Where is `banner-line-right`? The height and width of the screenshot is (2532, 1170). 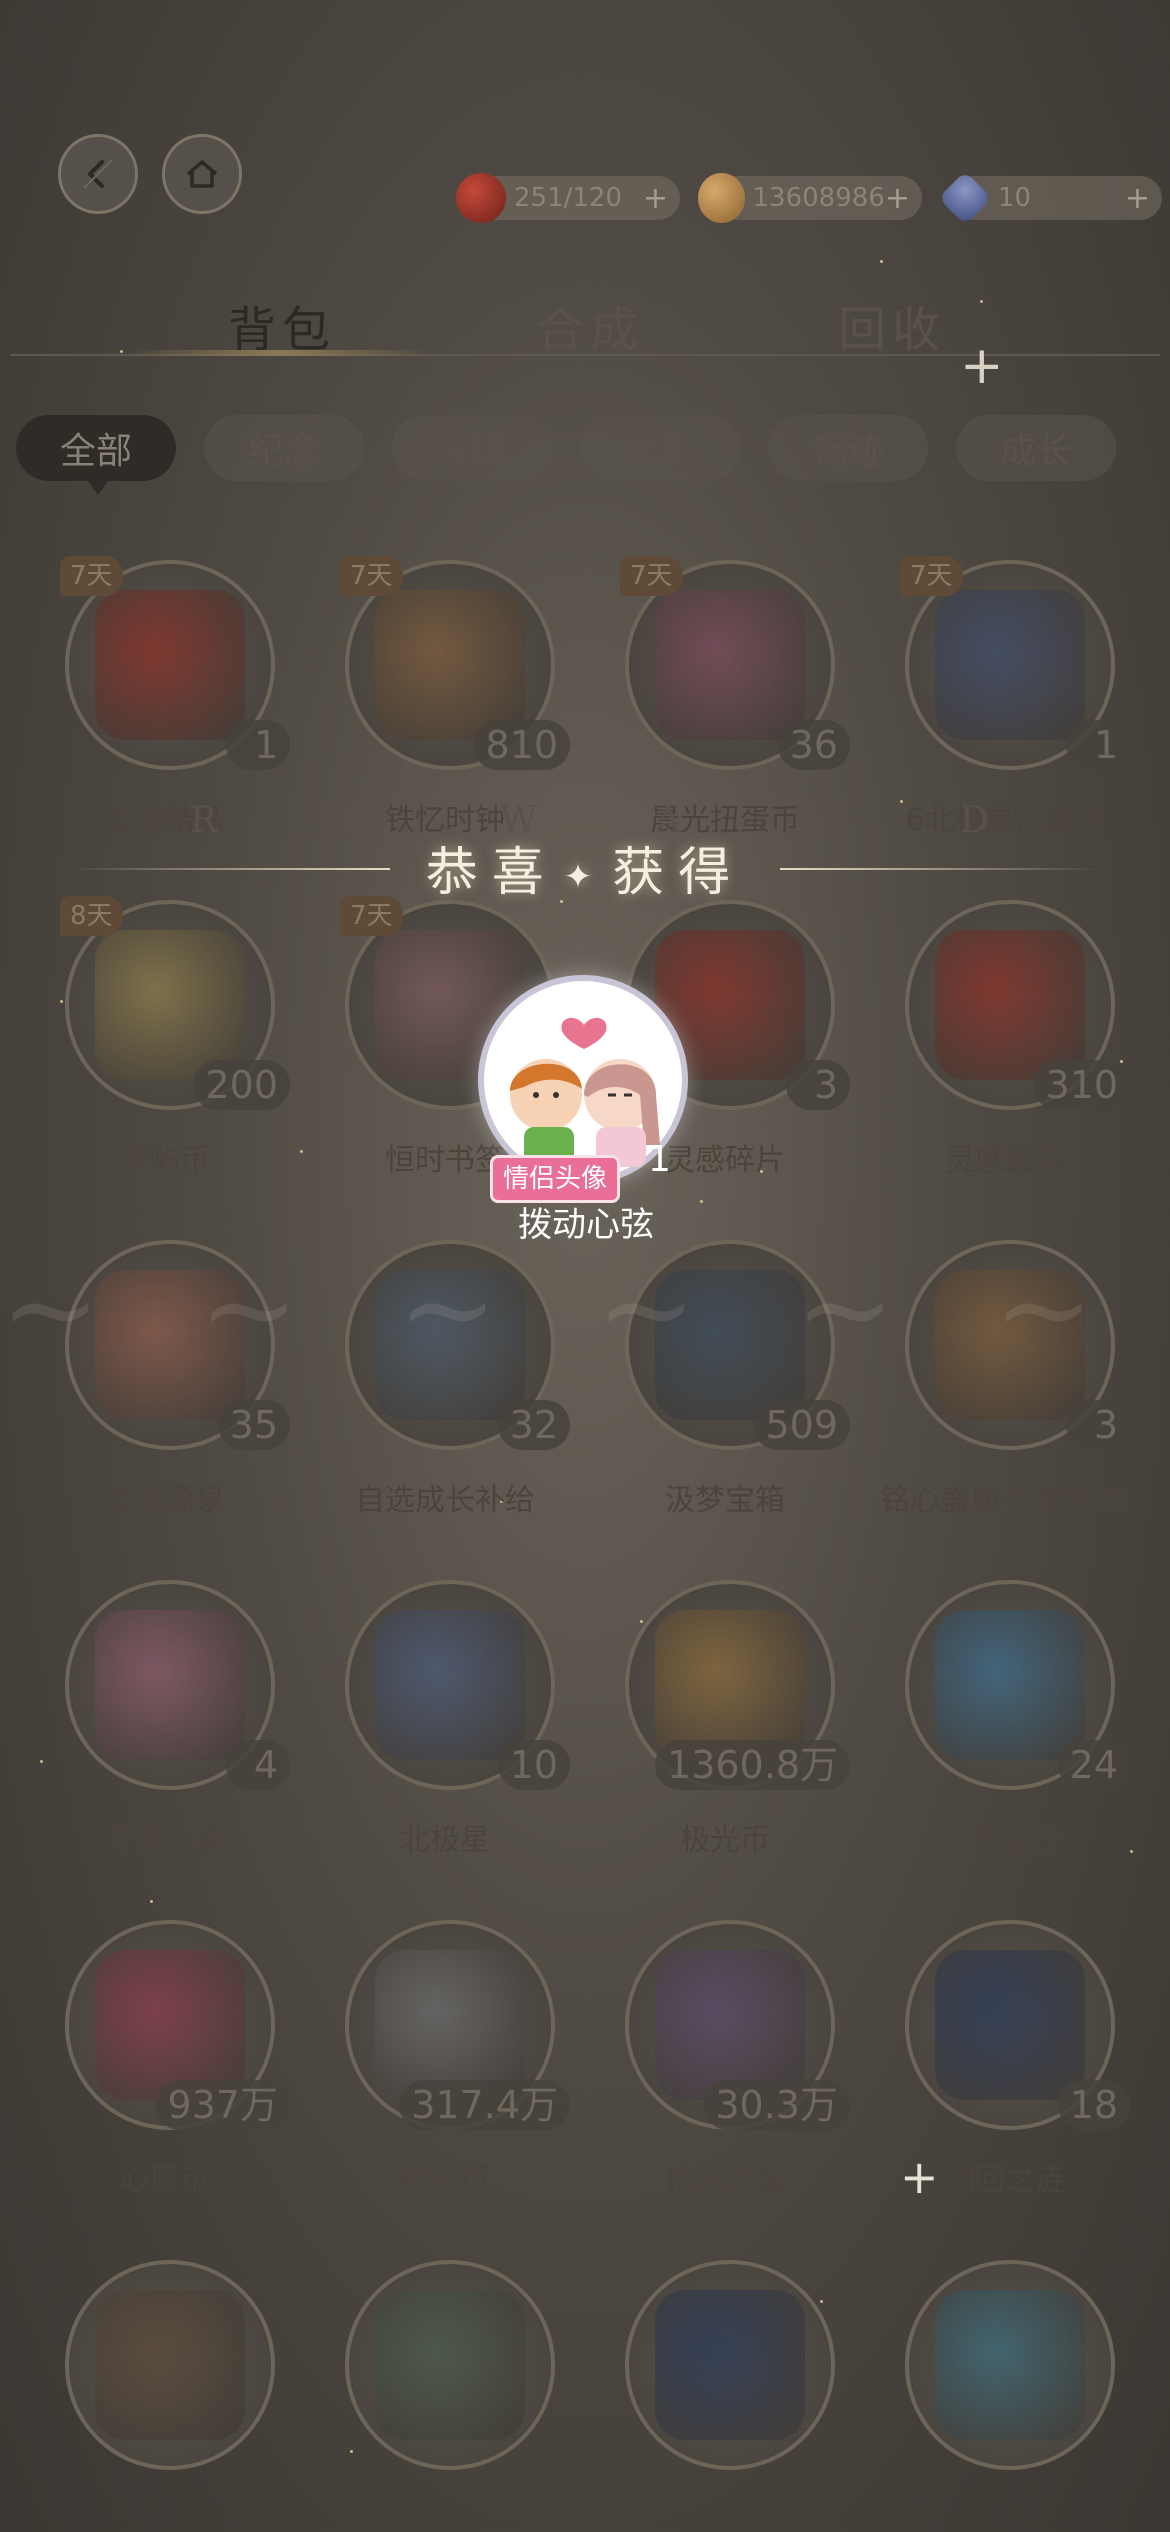
banner-line-right is located at coordinates (940, 869).